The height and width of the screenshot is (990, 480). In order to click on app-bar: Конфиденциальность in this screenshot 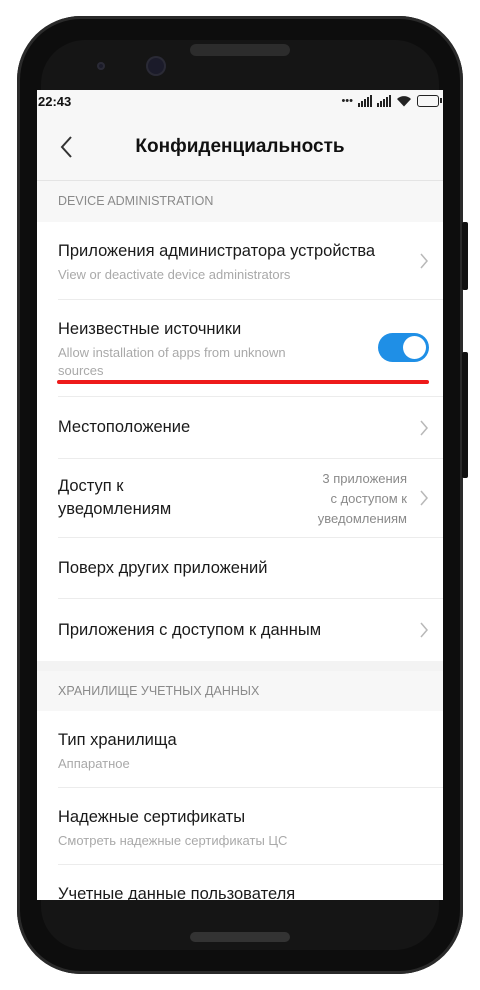, I will do `click(240, 147)`.